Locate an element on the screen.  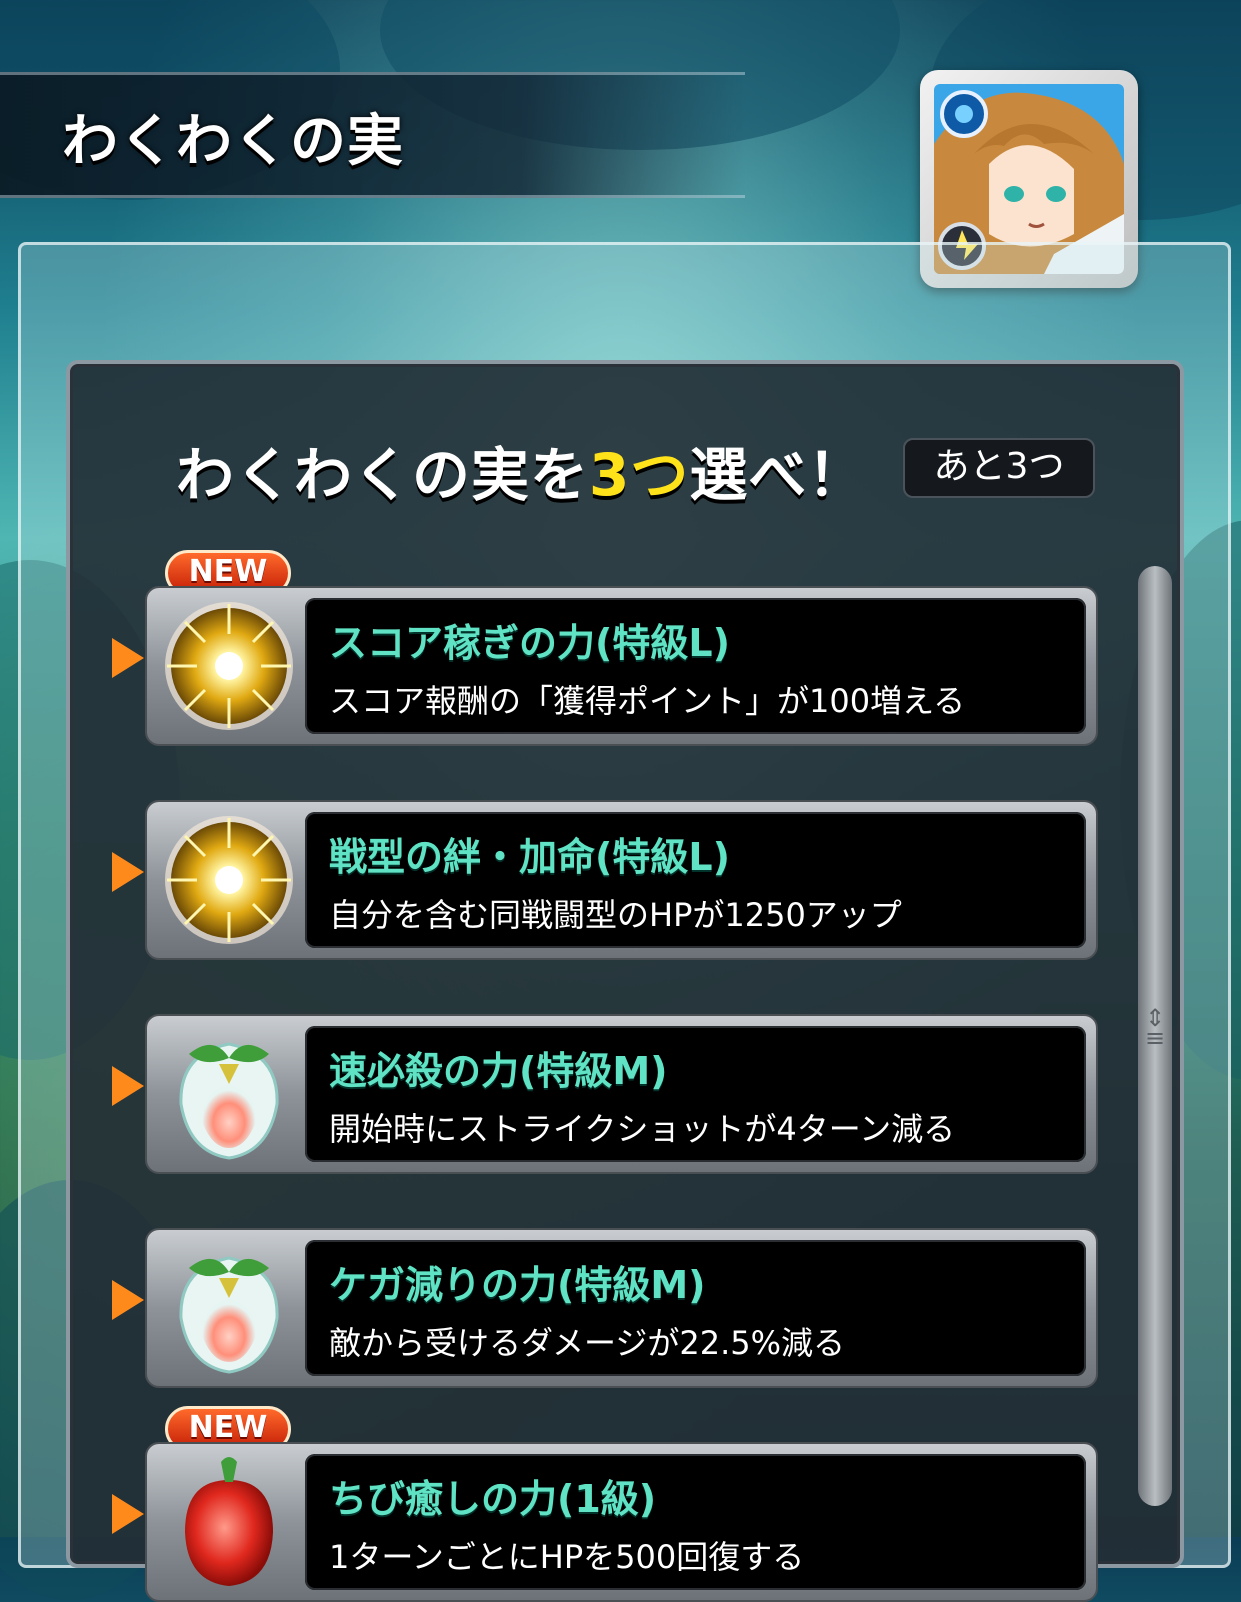
fruit-name: 速必殺の力(特級M) is located at coordinates (498, 1071).